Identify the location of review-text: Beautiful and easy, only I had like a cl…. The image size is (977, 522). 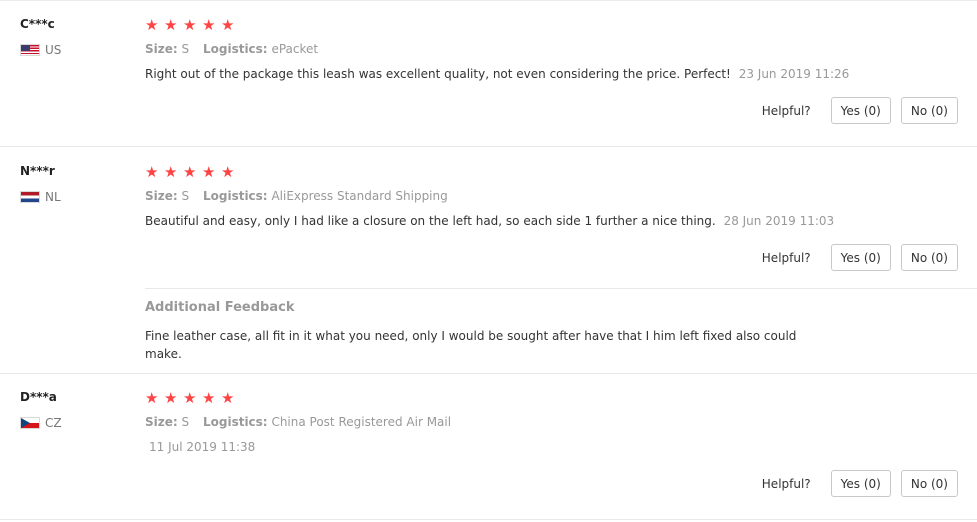
(555, 221).